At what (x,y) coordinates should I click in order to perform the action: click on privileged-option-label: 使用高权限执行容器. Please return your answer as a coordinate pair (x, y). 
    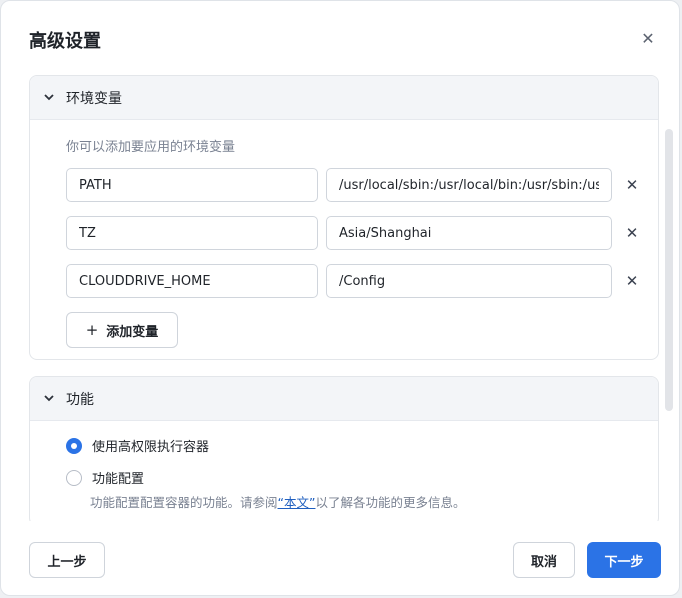
    Looking at the image, I should click on (151, 447).